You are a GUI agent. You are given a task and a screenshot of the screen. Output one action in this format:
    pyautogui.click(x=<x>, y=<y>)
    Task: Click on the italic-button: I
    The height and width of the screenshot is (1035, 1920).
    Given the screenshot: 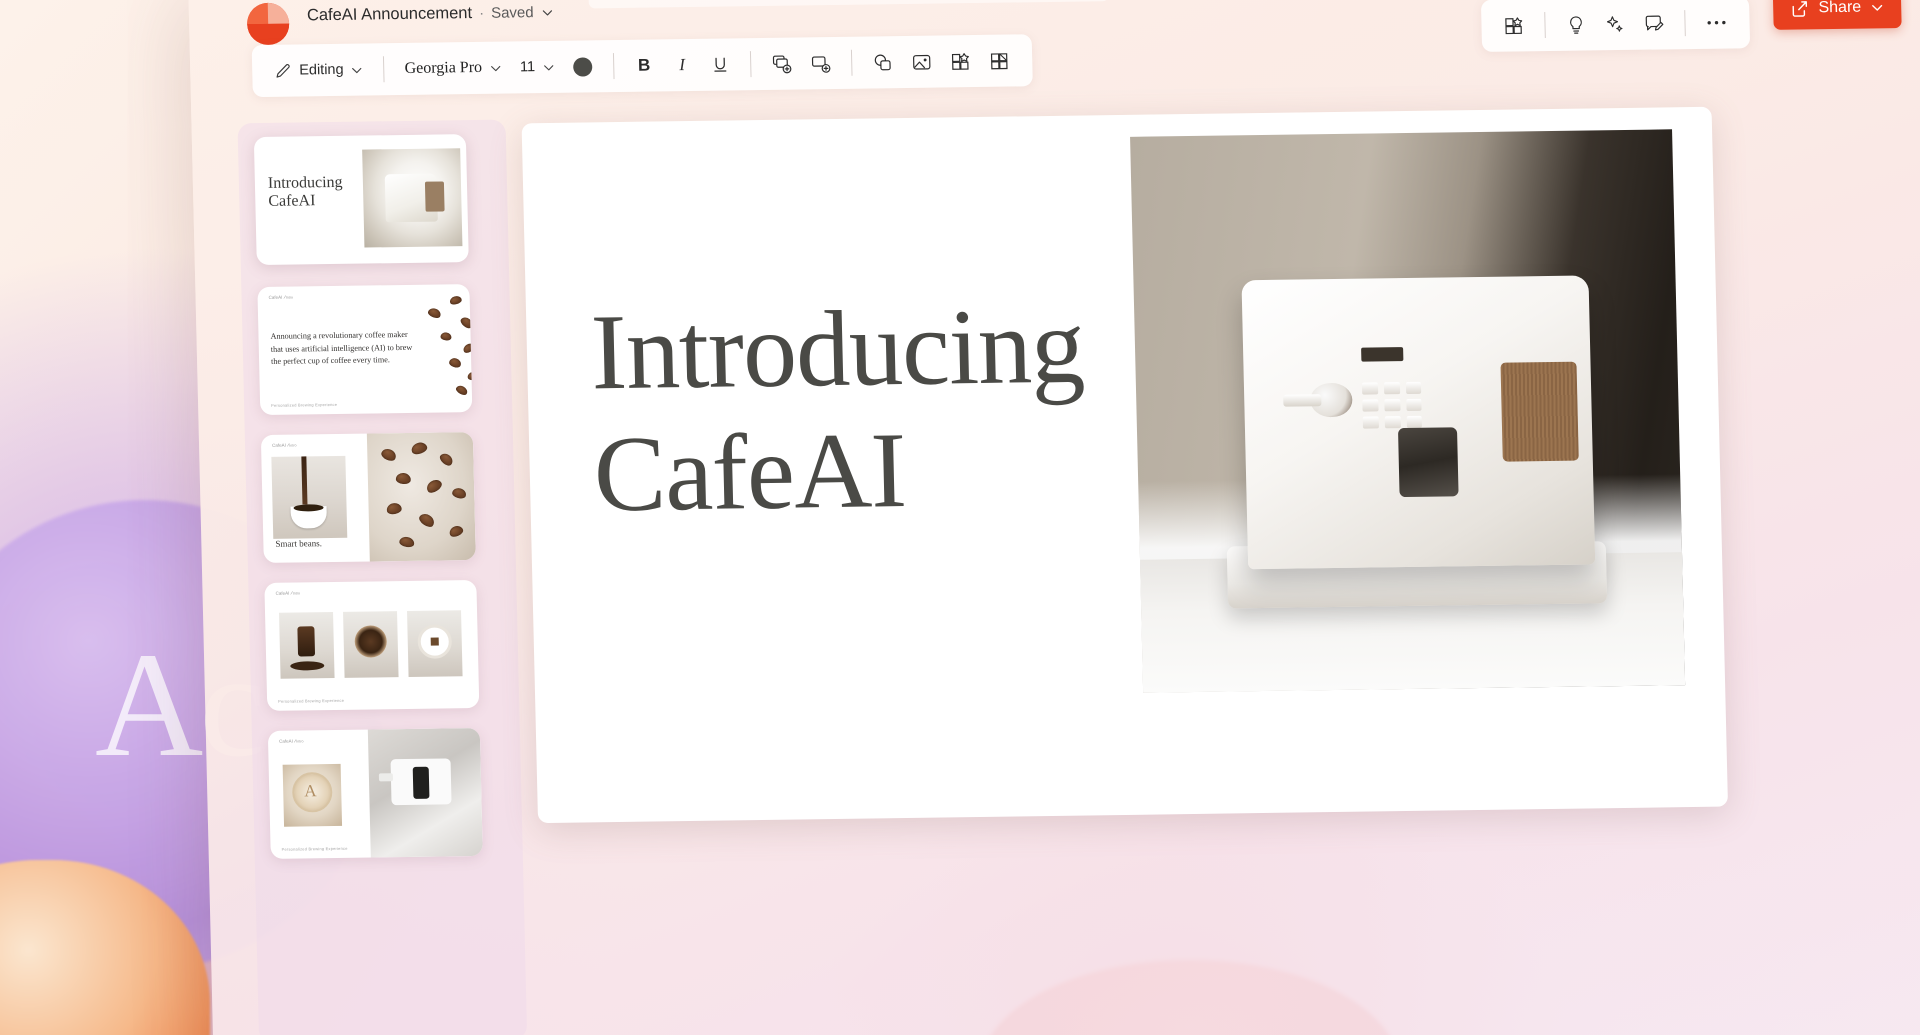 What is the action you would take?
    pyautogui.click(x=682, y=65)
    